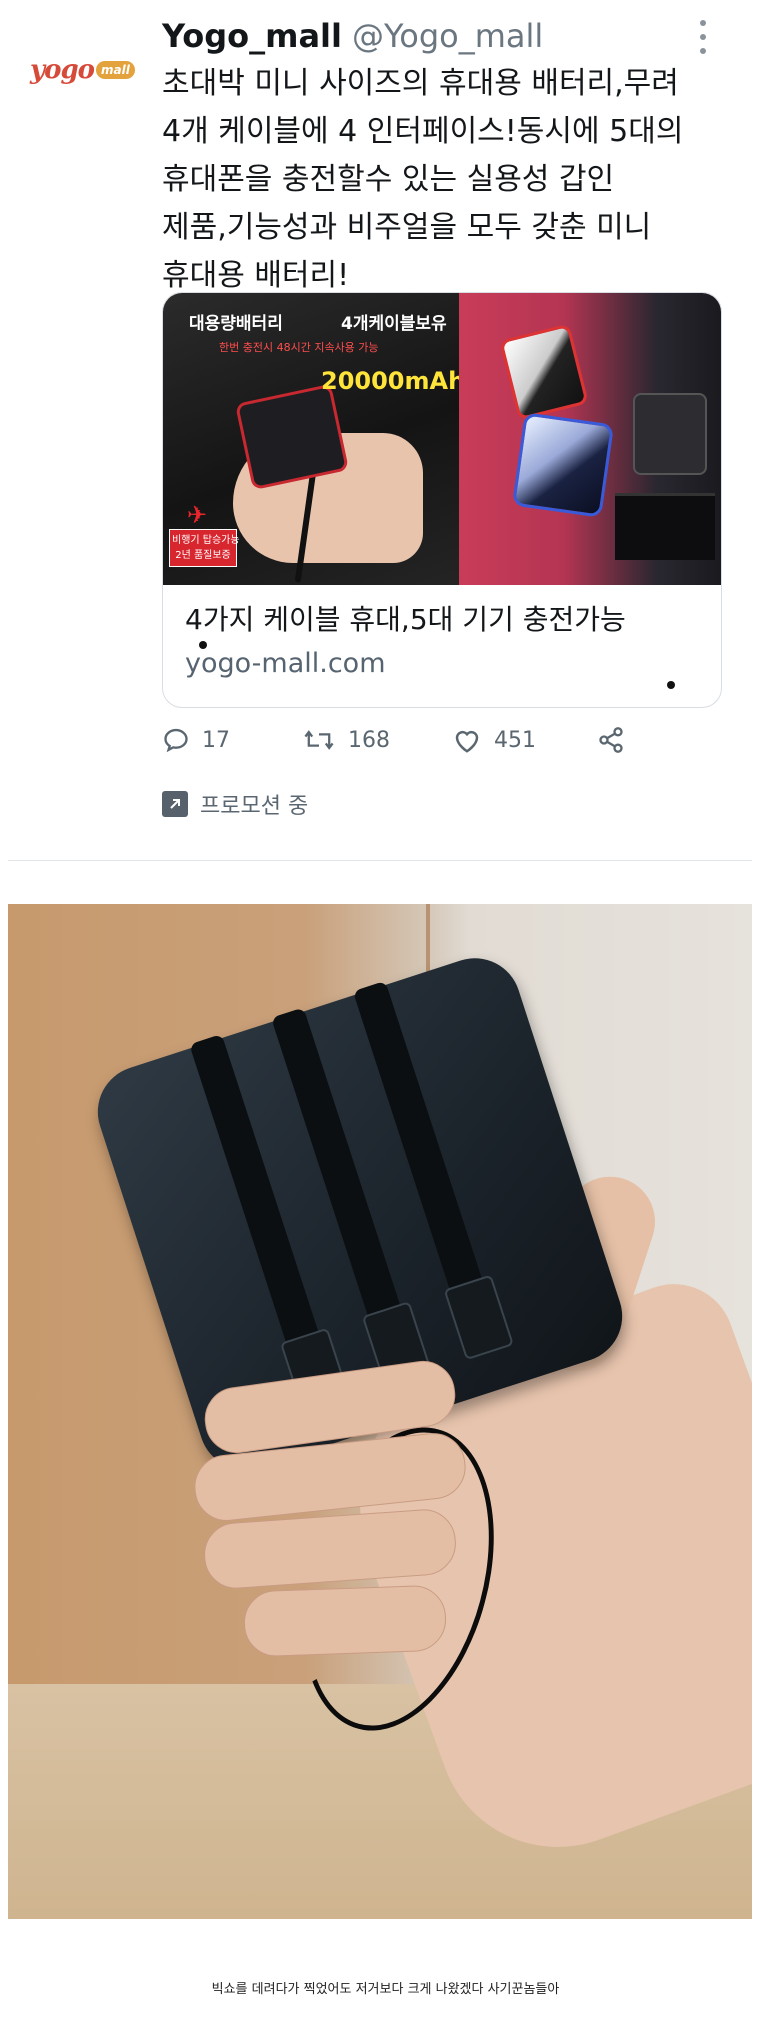 This screenshot has height=2025, width=771. I want to click on badge-line: 비행기 탑승가능, so click(206, 540).